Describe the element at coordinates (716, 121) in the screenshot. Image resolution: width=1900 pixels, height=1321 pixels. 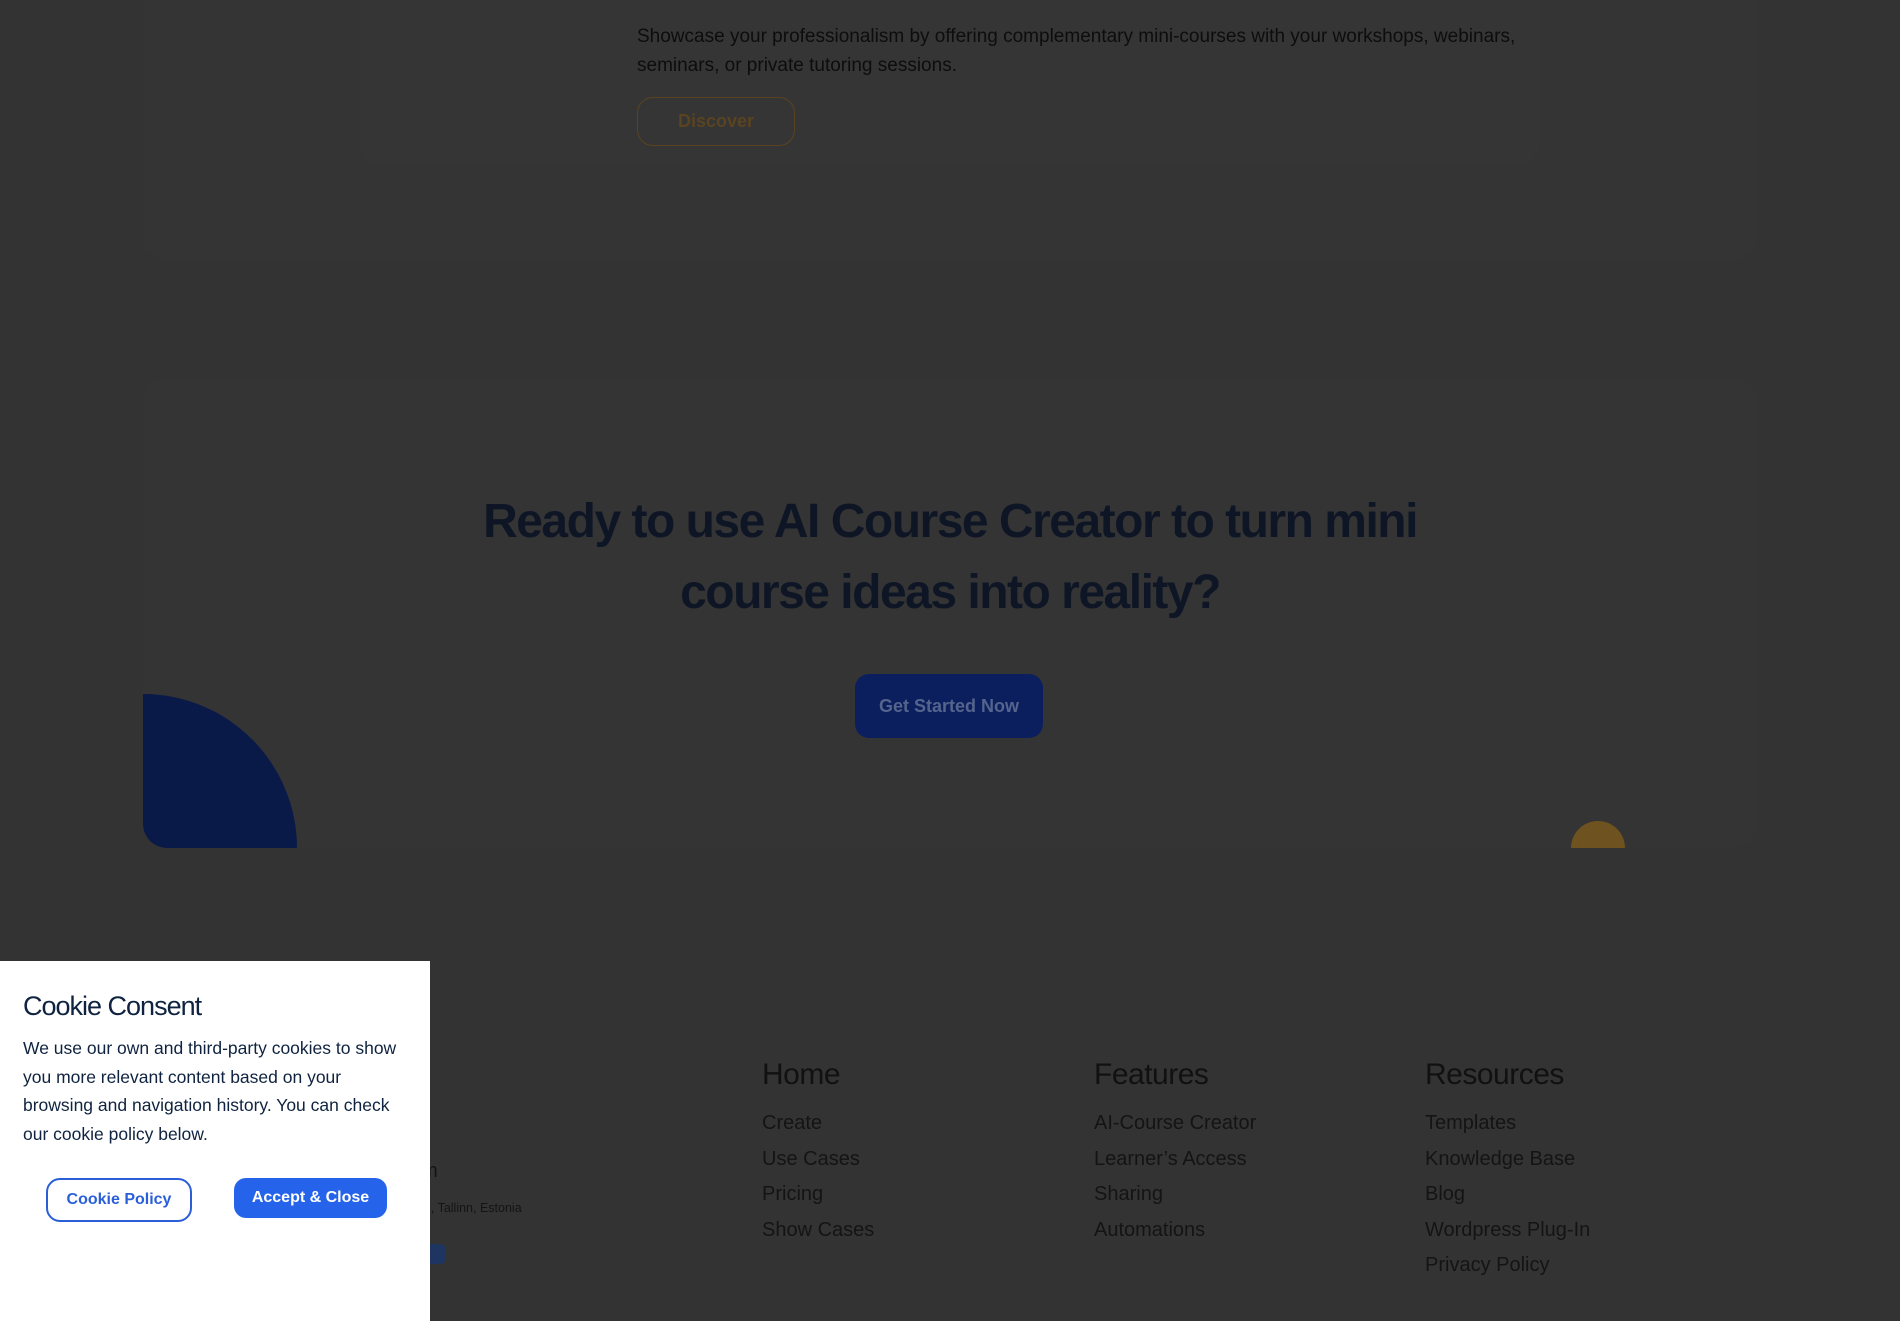
I see `discover-button: Discover` at that location.